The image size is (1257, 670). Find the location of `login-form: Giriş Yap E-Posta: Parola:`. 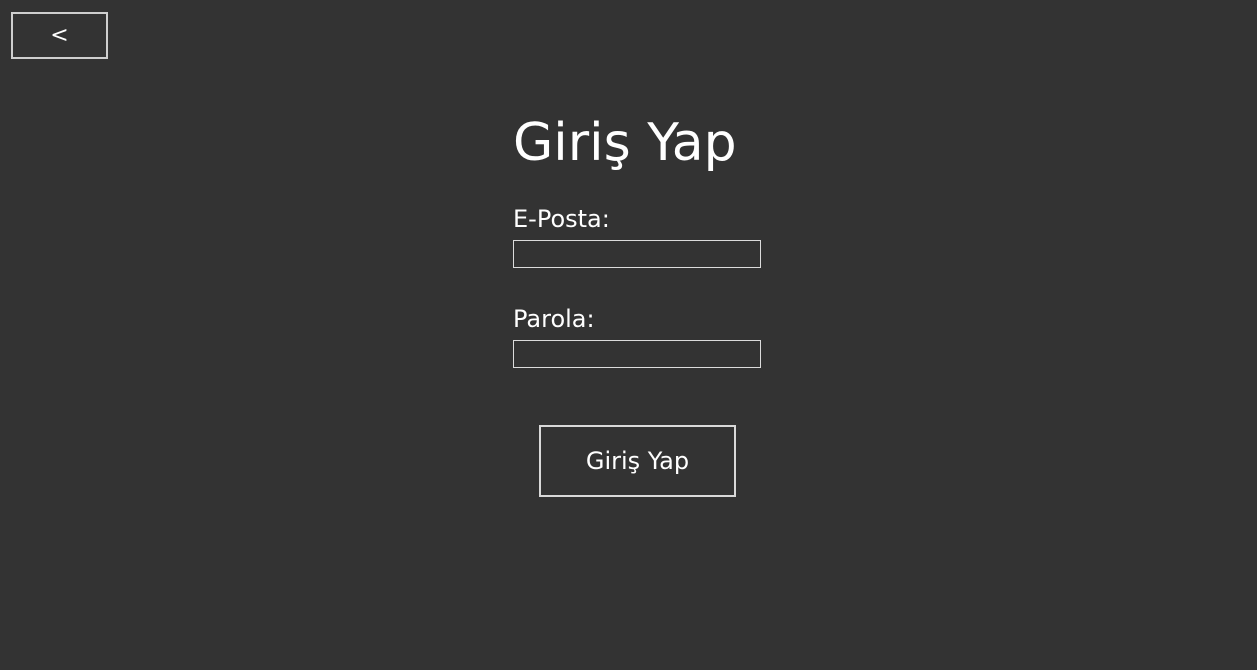

login-form: Giriş Yap E-Posta: Parola: is located at coordinates (643, 238).